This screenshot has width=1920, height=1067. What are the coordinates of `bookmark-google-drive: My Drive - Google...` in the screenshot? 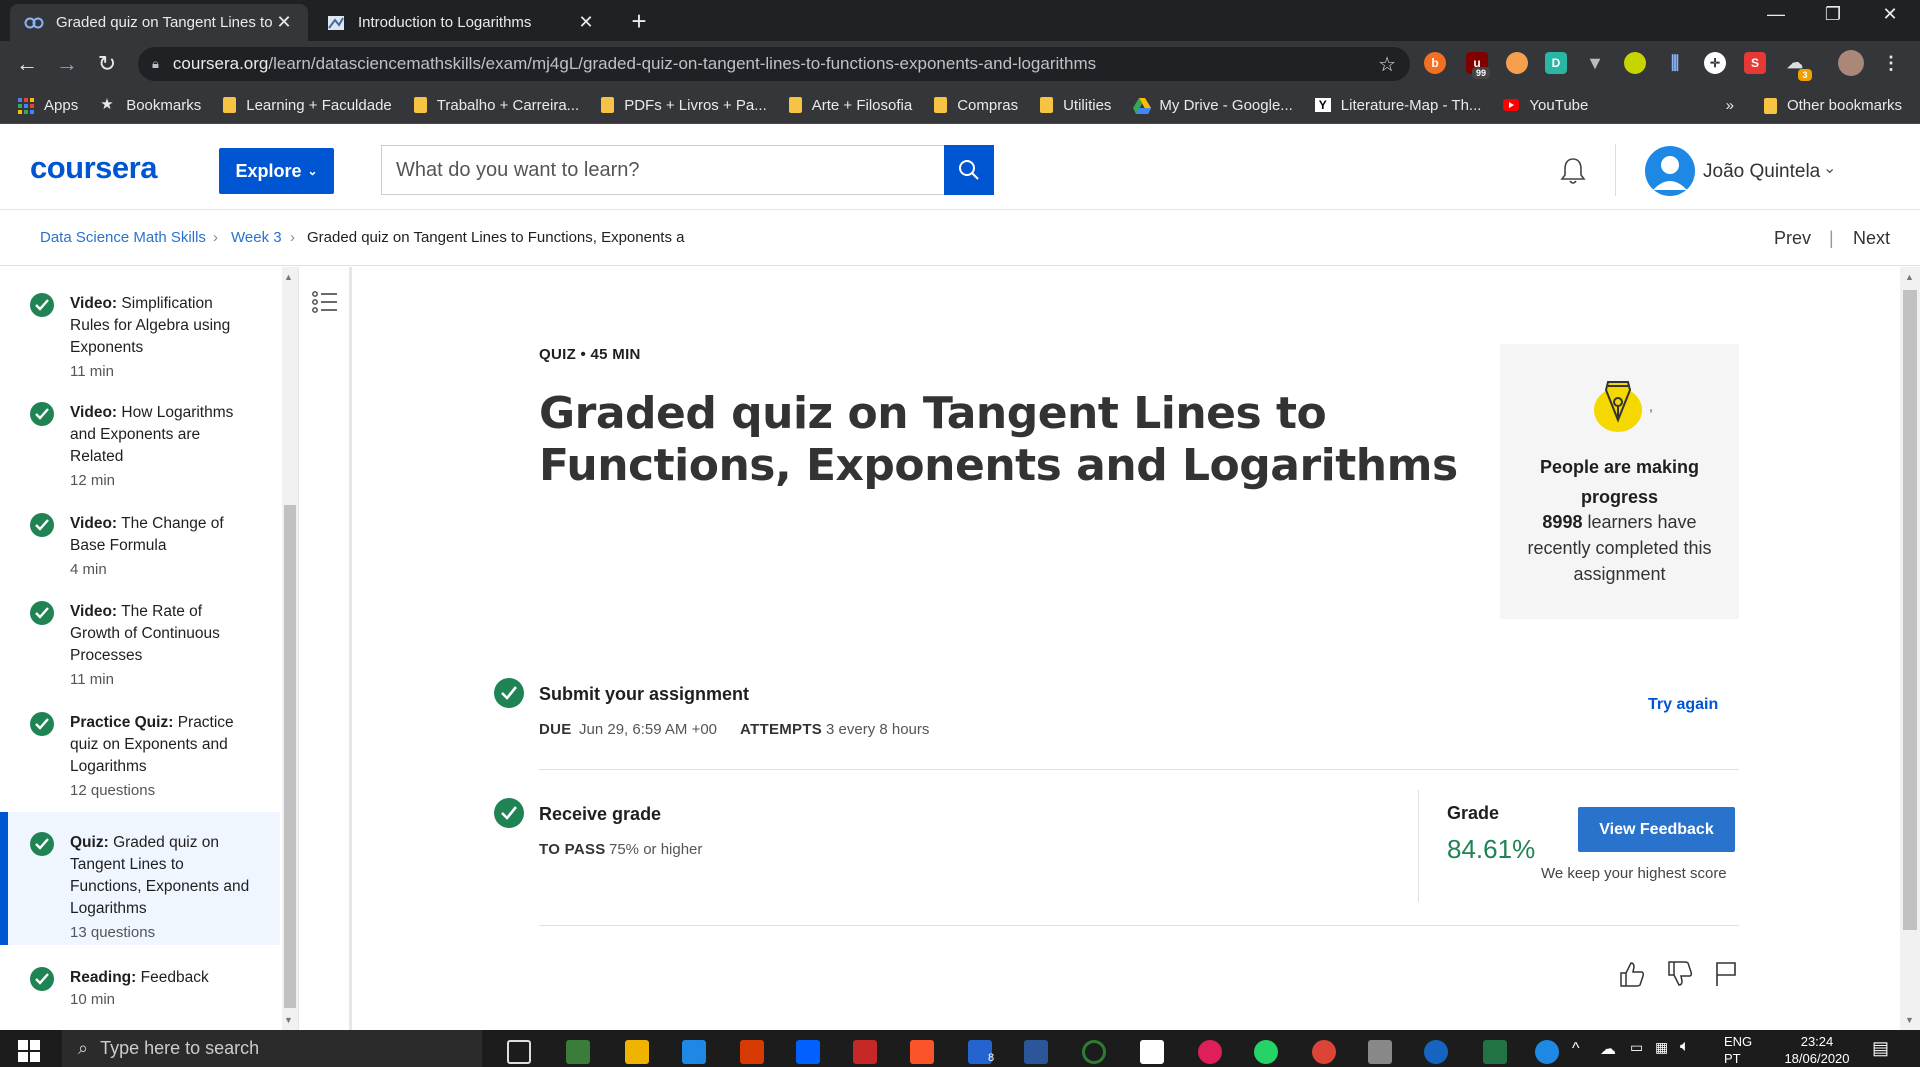 It's located at (1213, 105).